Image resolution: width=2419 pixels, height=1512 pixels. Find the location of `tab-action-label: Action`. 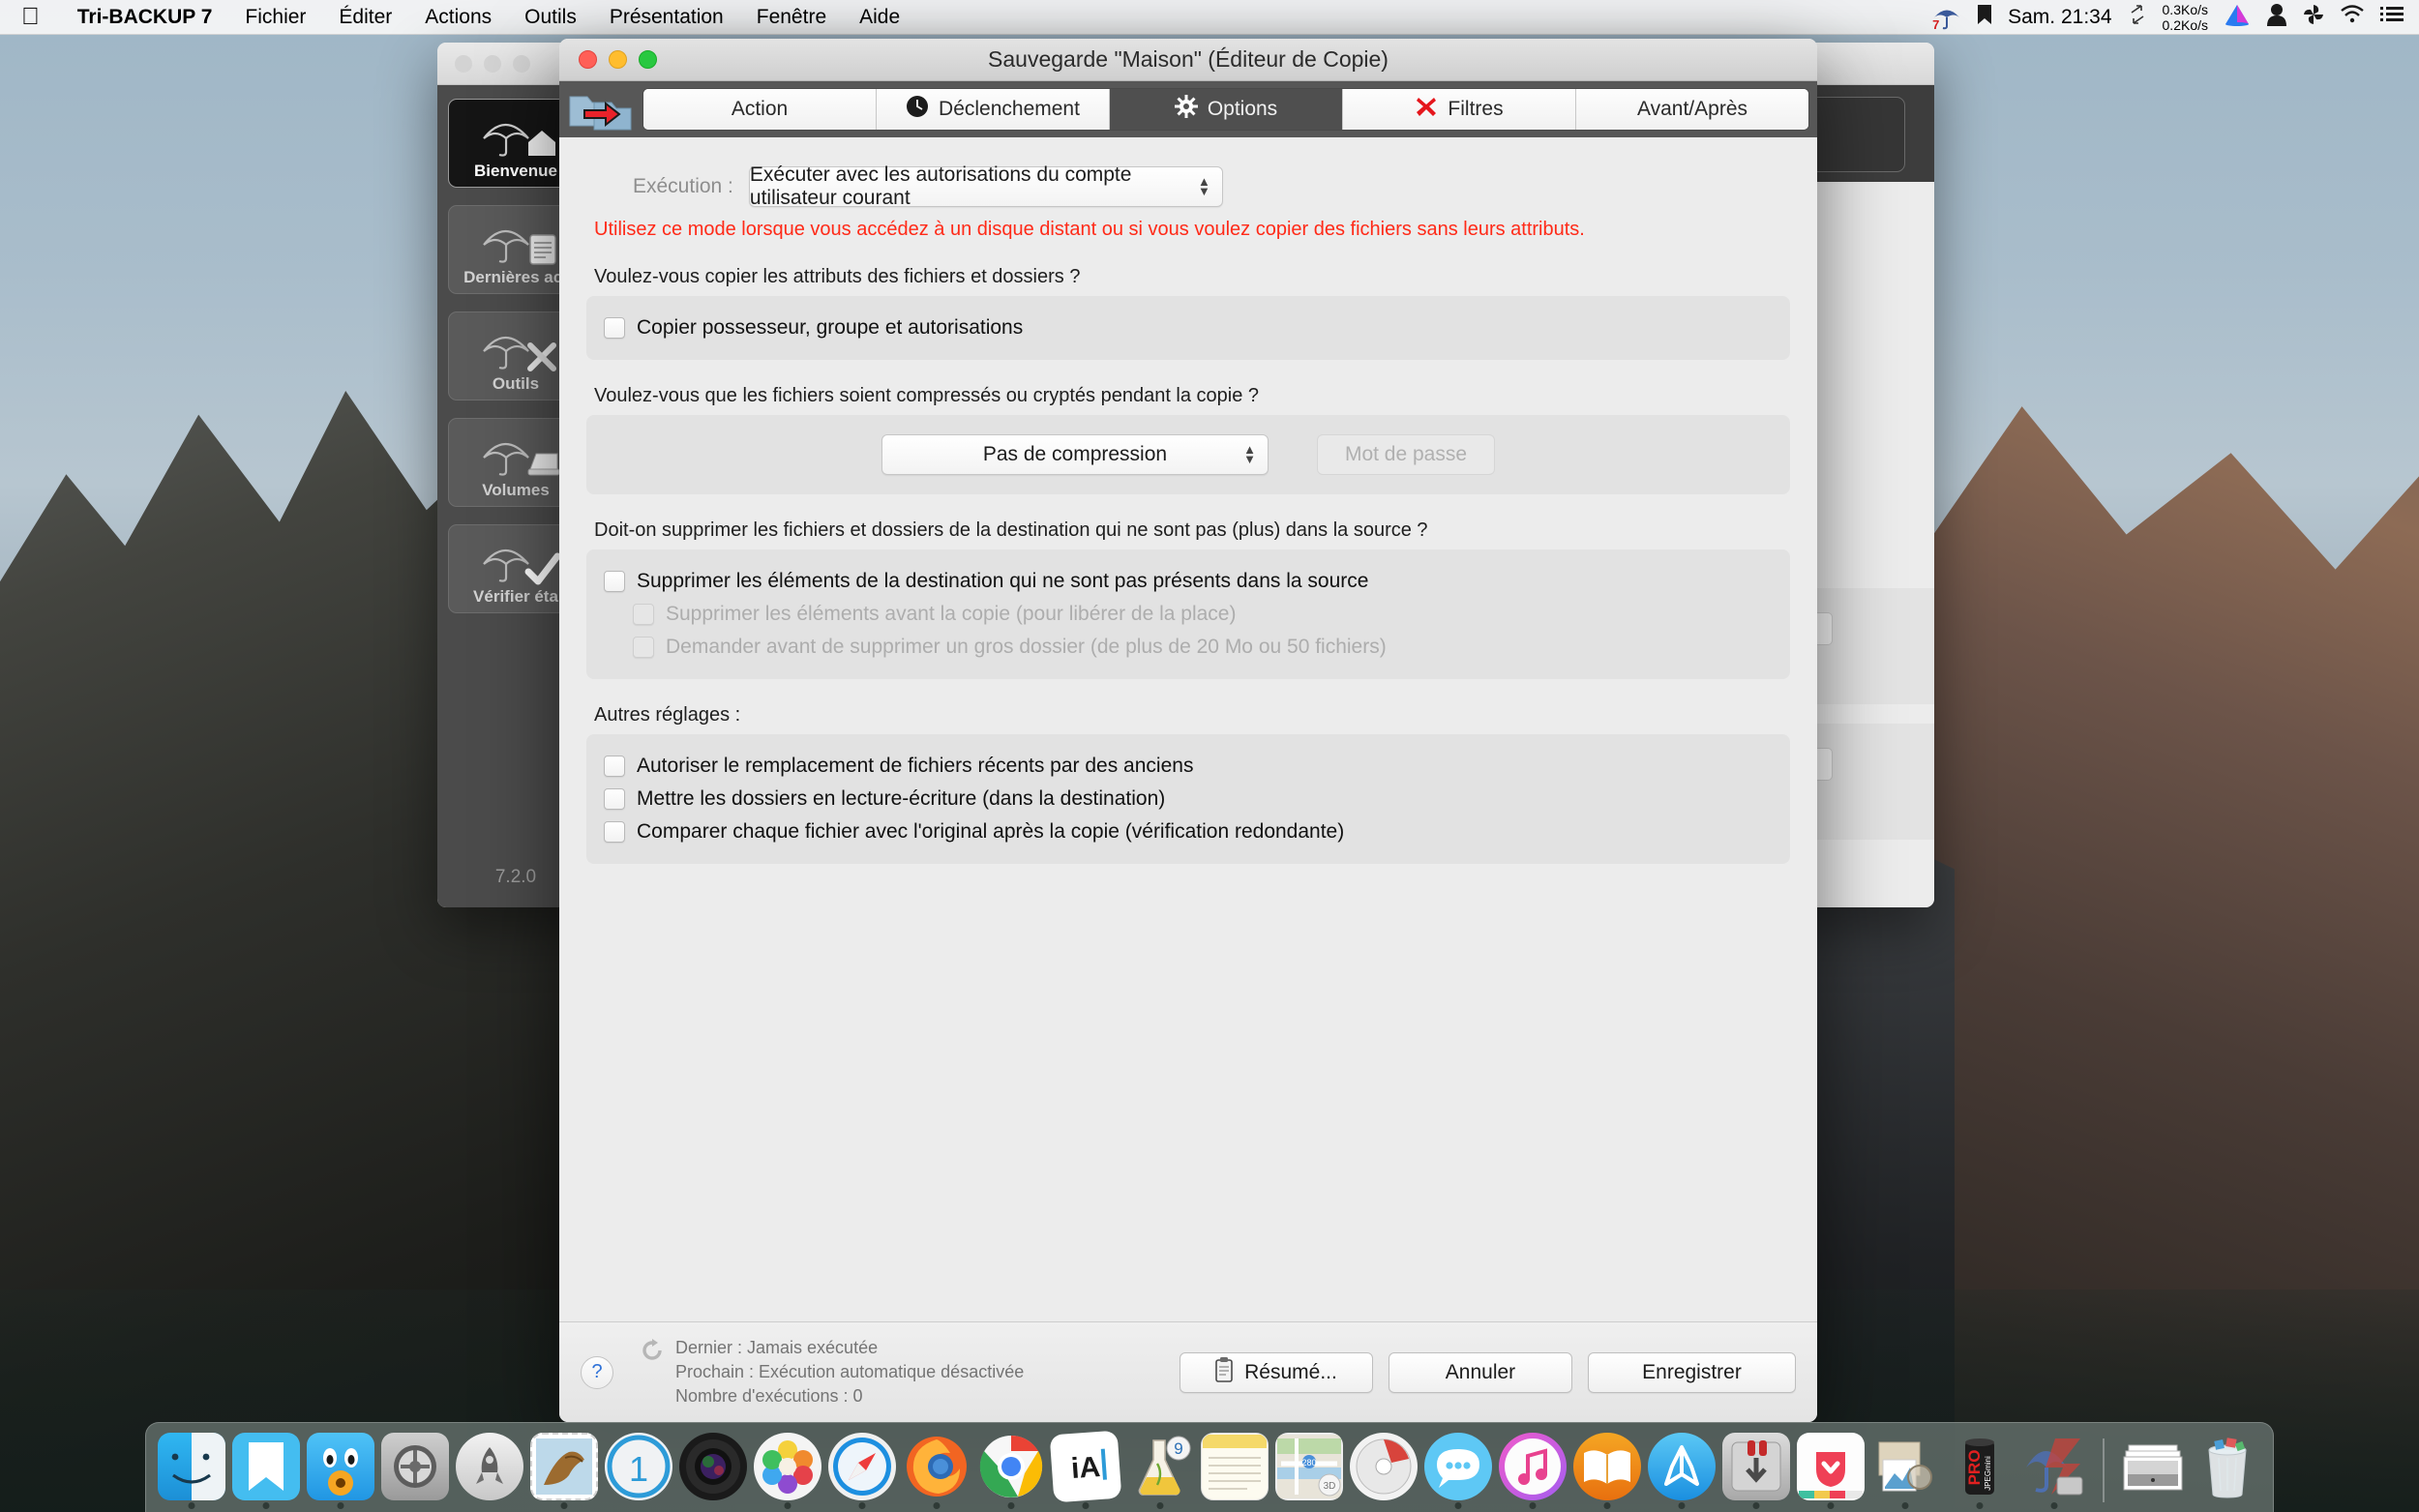

tab-action-label: Action is located at coordinates (760, 109).